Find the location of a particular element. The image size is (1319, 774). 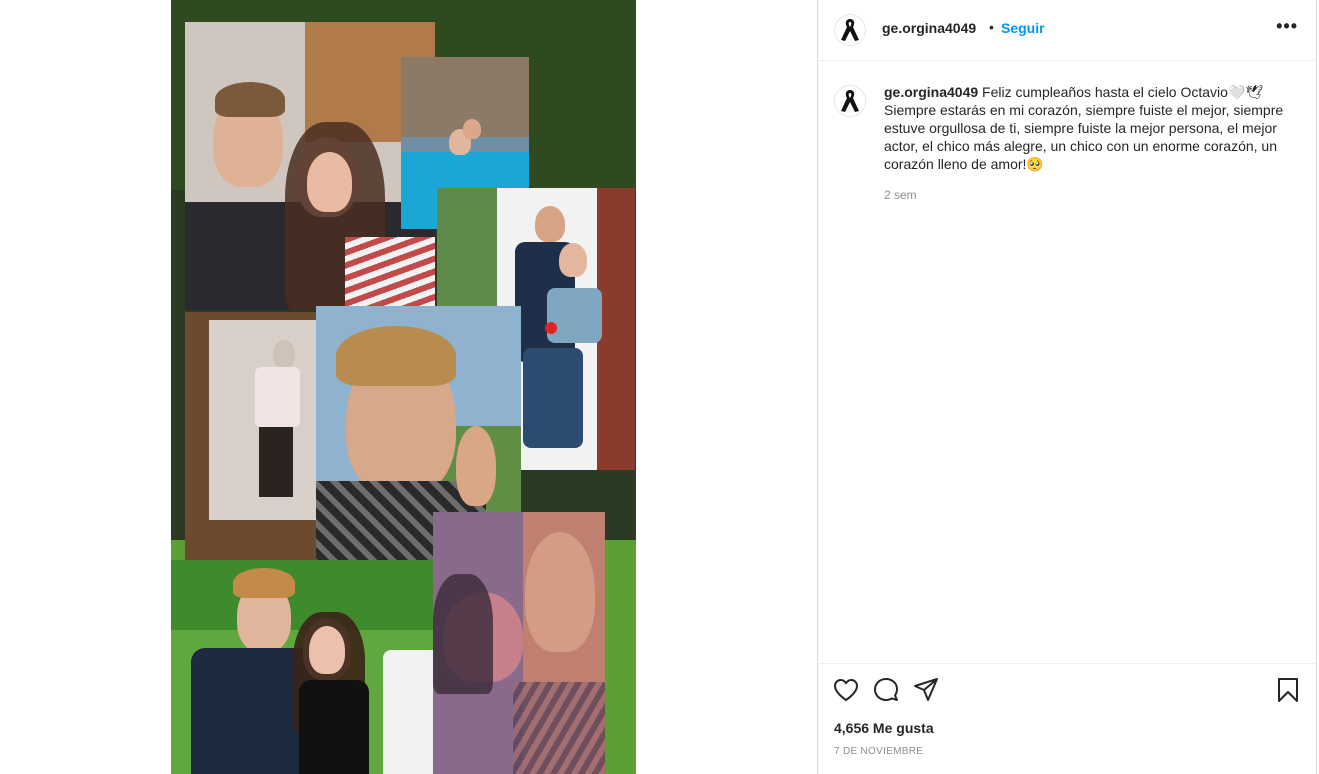

follow-button: Seguir is located at coordinates (1023, 28).